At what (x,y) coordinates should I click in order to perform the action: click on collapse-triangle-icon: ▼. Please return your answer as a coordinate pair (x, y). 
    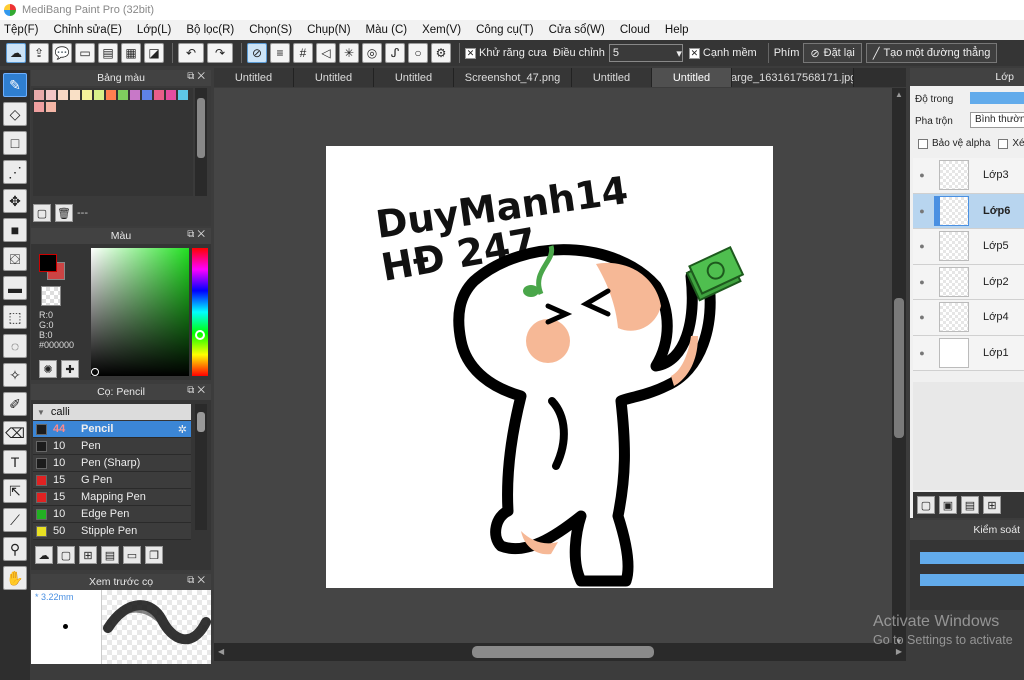
    Looking at the image, I should click on (41, 412).